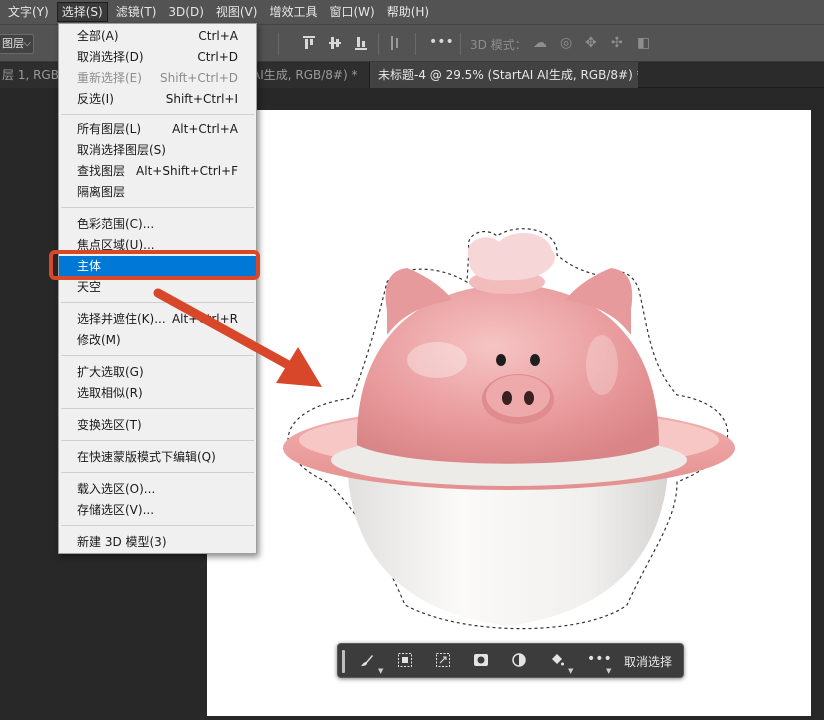 The height and width of the screenshot is (720, 824). I want to click on tab-doc-2: AI生成, RGB/8#) *, so click(311, 75).